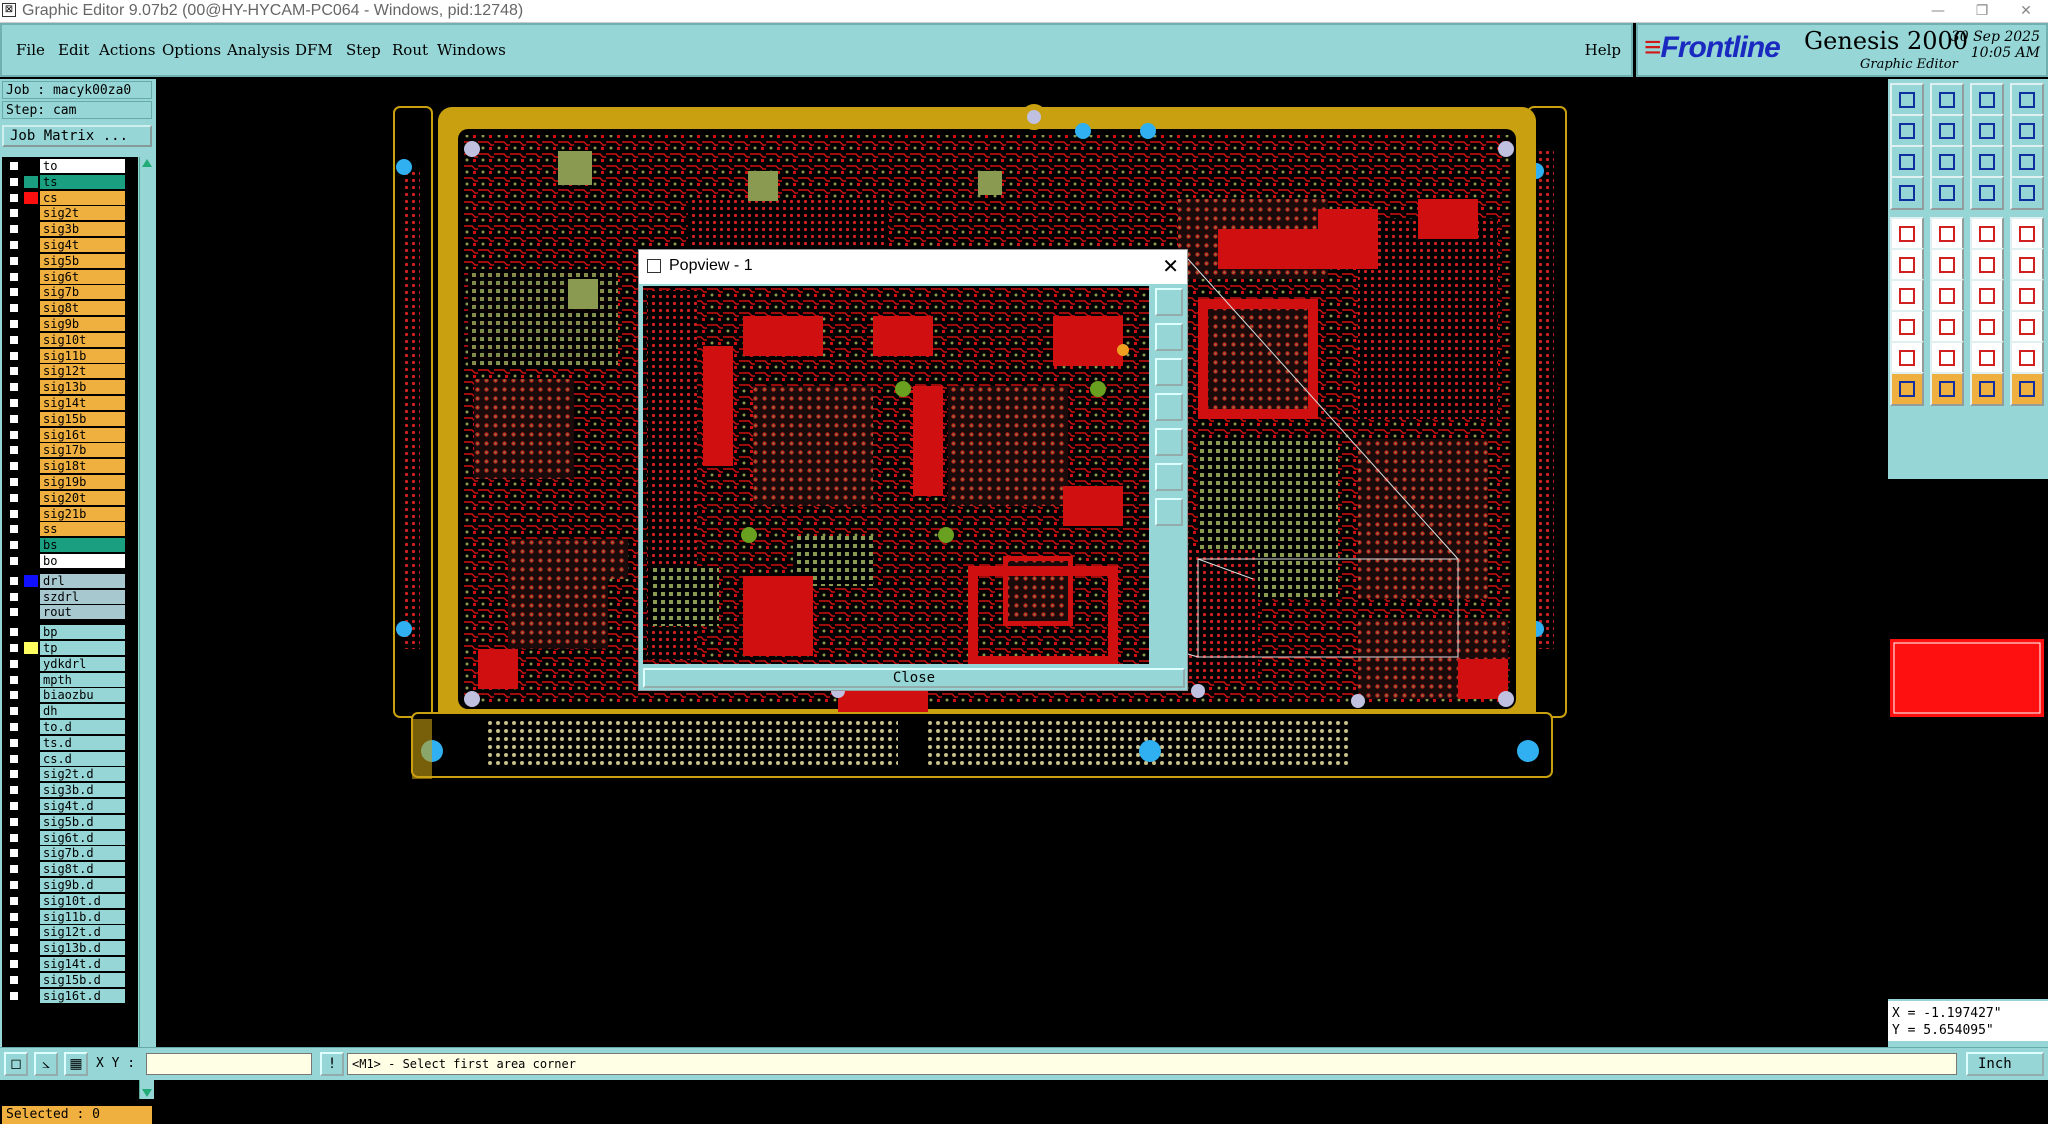 The image size is (2048, 1124). I want to click on outline-icon, so click(1987, 358).